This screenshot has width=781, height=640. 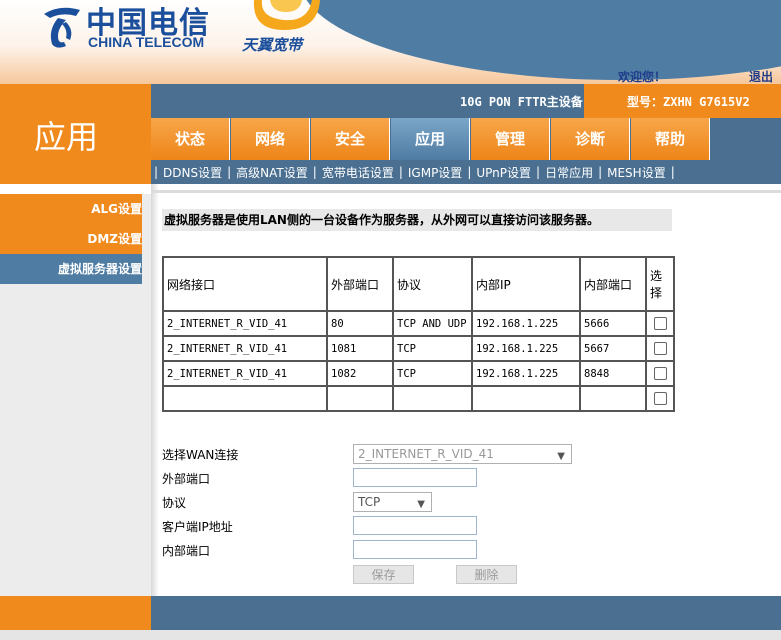 What do you see at coordinates (62, 27) in the screenshot?
I see `telecom-emblem-icon` at bounding box center [62, 27].